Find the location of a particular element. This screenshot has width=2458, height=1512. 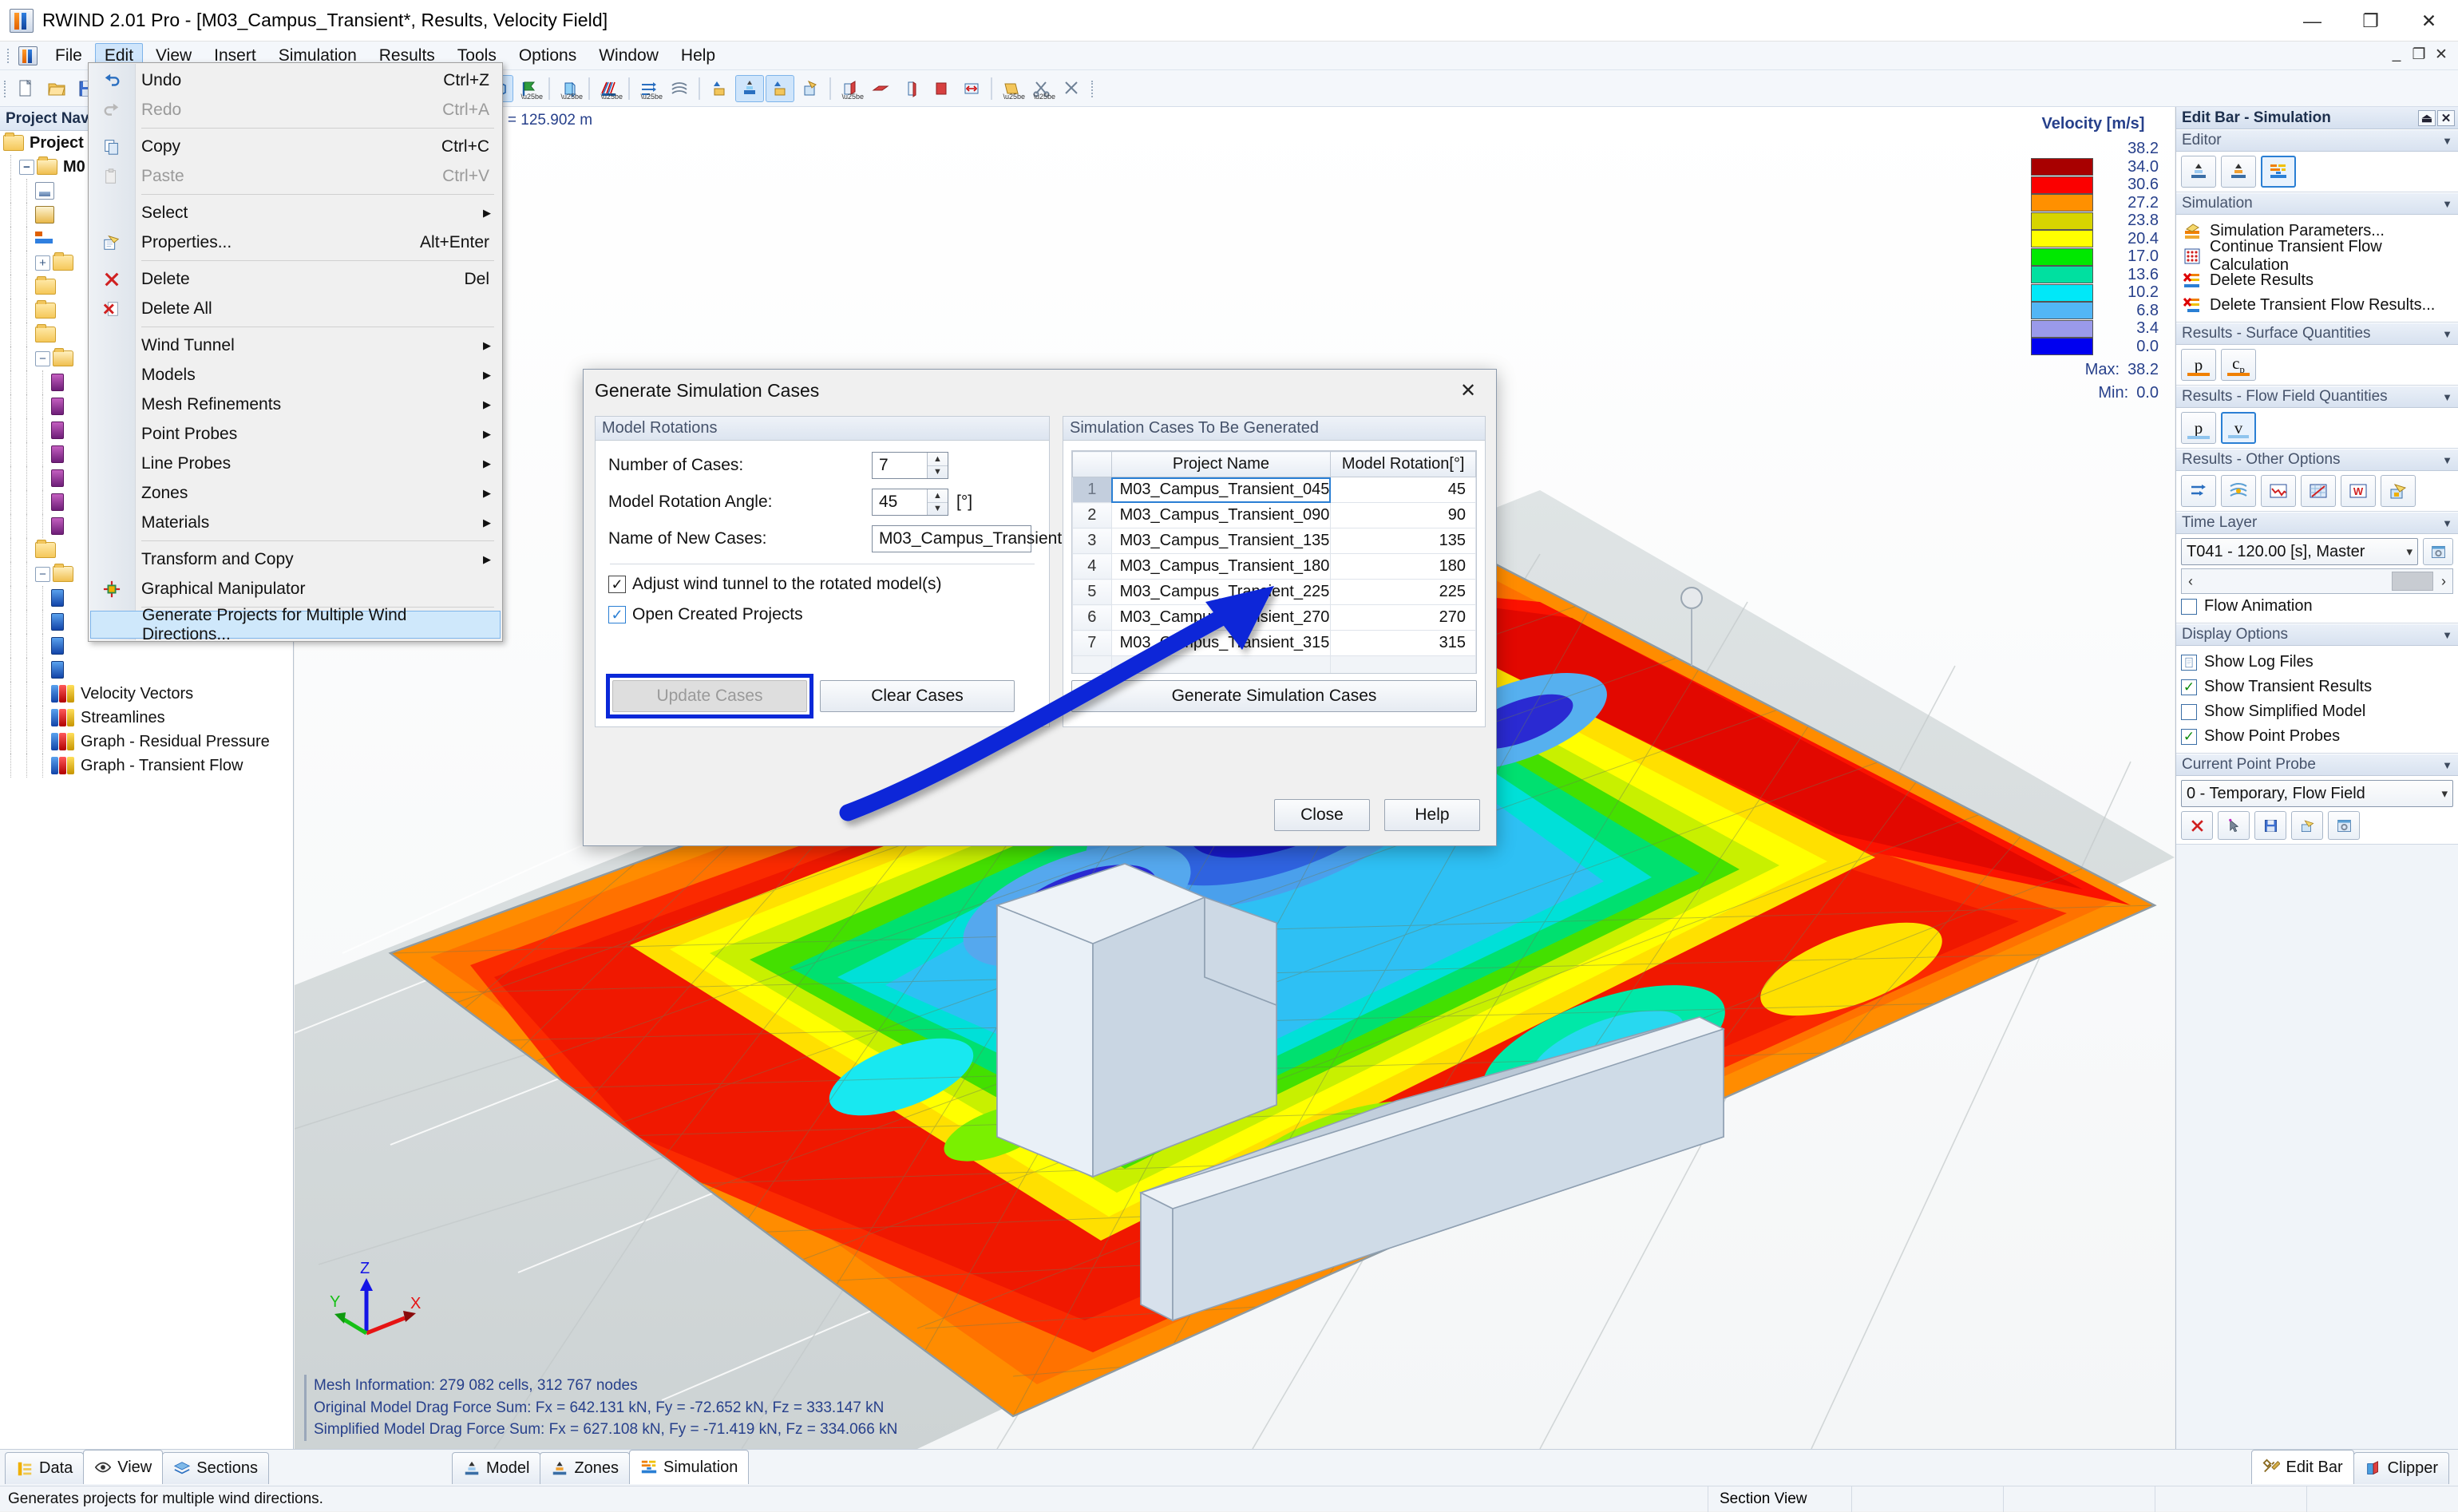

dialog-close-icon: ✕ is located at coordinates (1468, 390).